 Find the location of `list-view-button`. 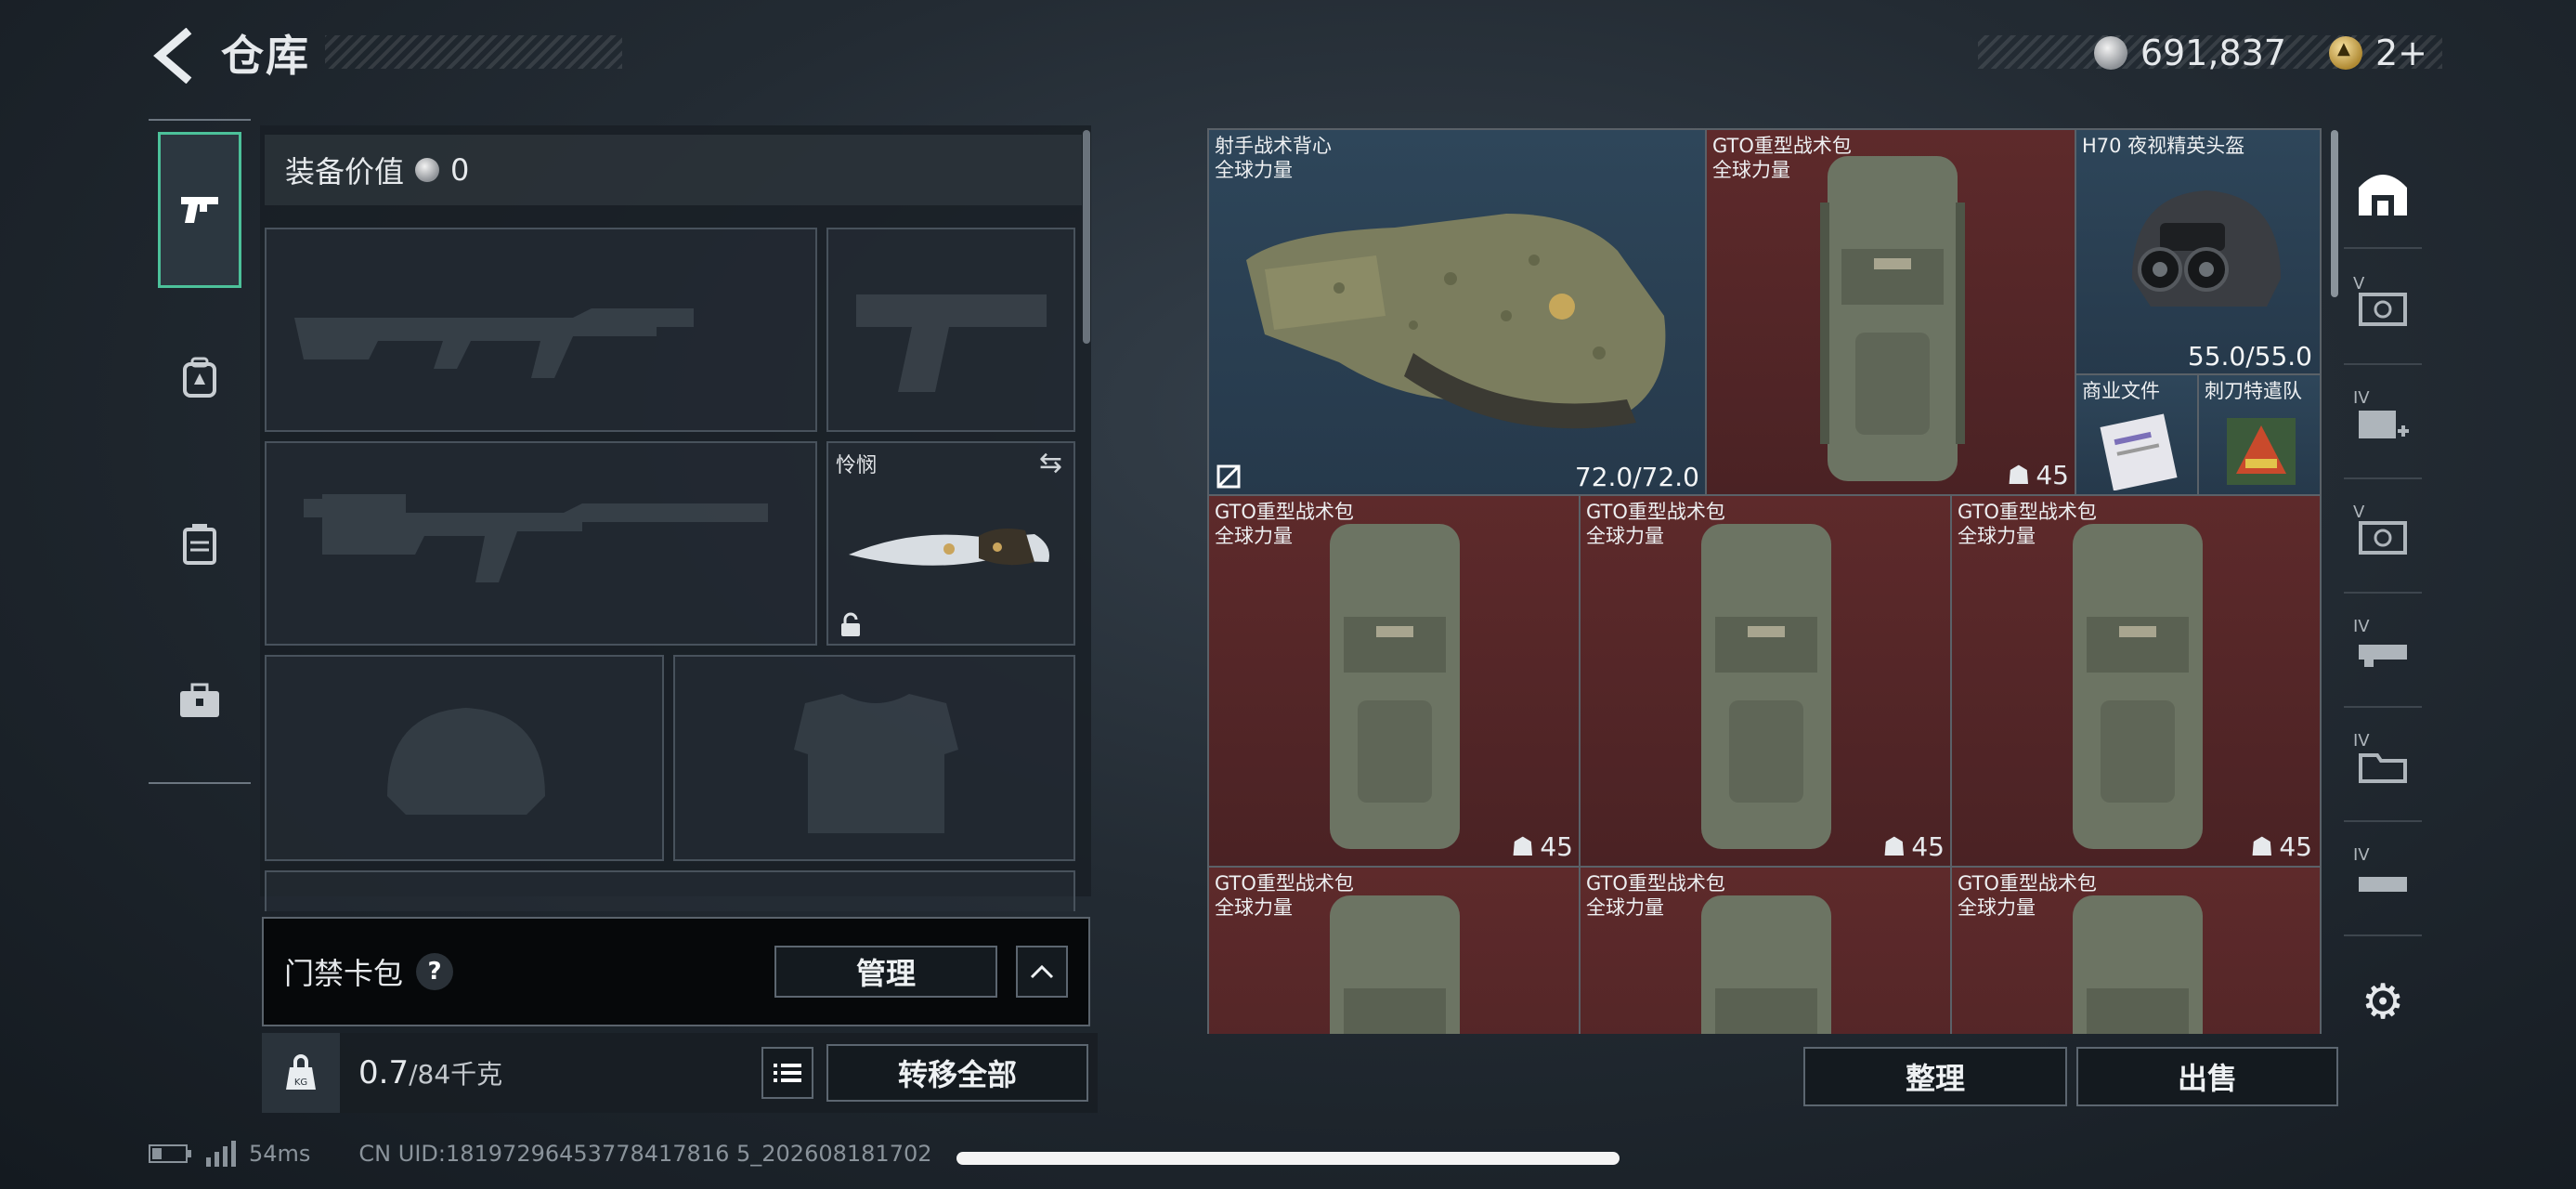

list-view-button is located at coordinates (787, 1073).